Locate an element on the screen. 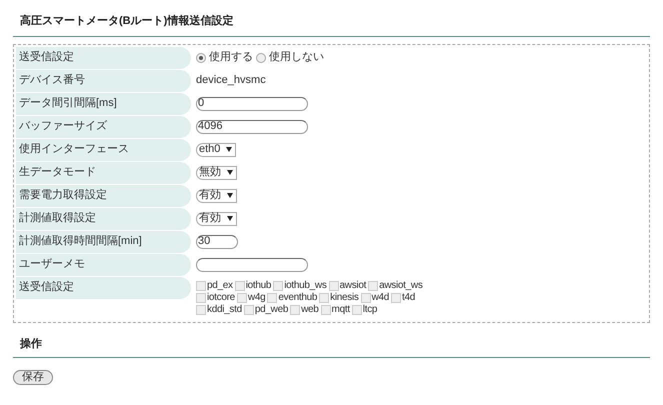 Image resolution: width=663 pixels, height=405 pixels. checkbox-label: kddi_std is located at coordinates (224, 310).